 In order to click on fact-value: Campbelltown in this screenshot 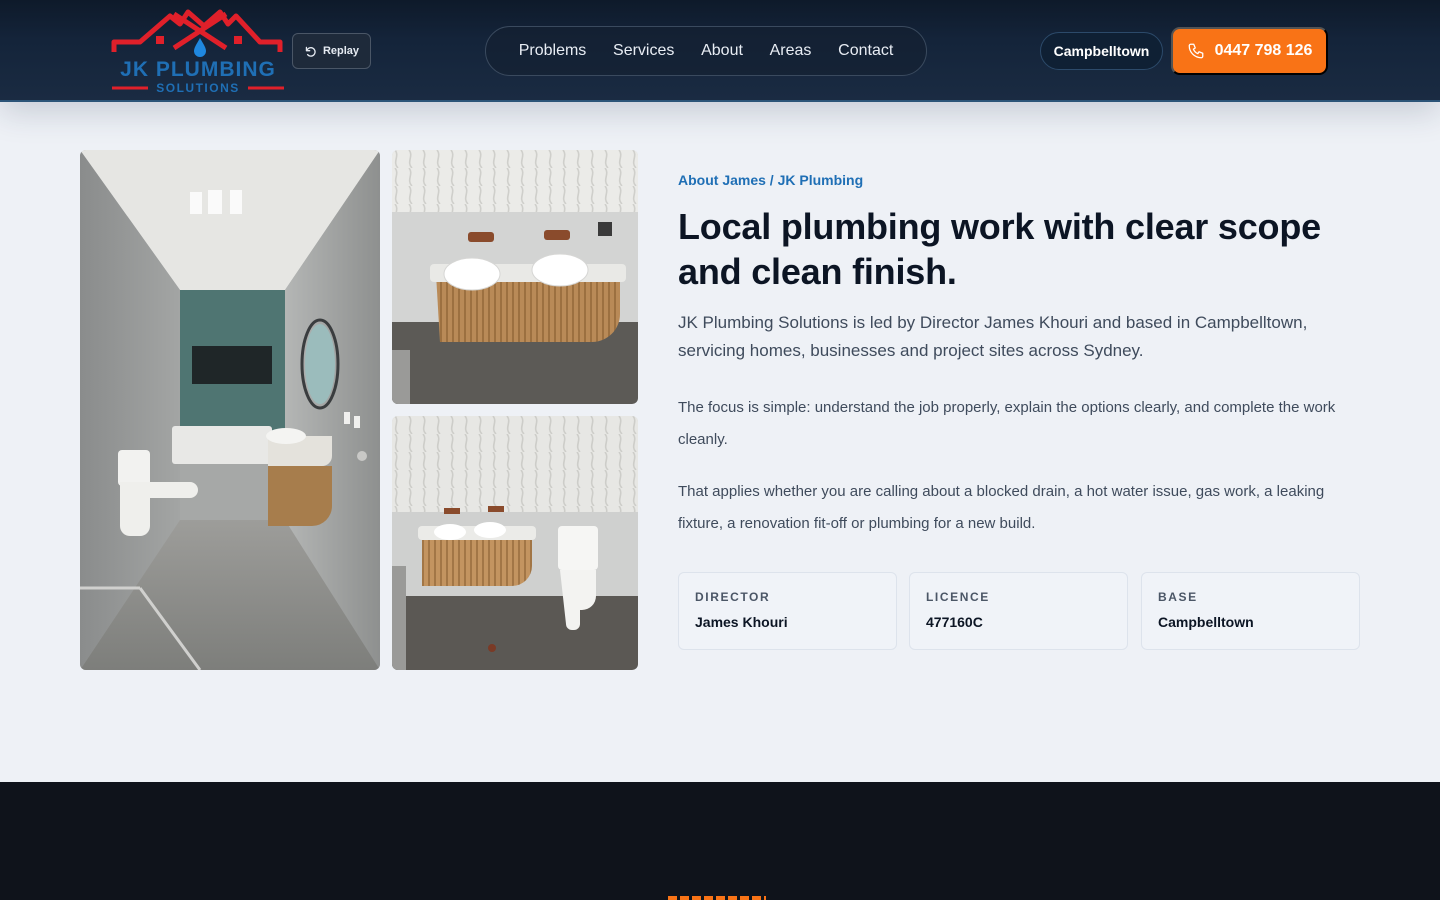, I will do `click(1206, 622)`.